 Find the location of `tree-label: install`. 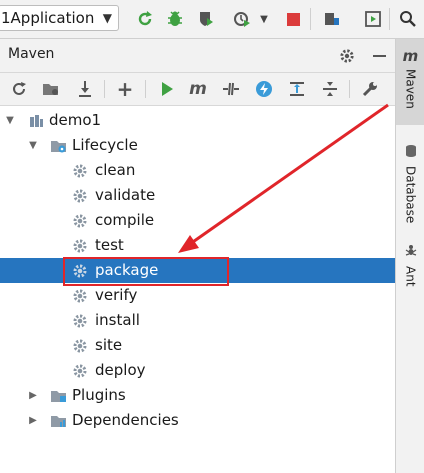

tree-label: install is located at coordinates (117, 320).